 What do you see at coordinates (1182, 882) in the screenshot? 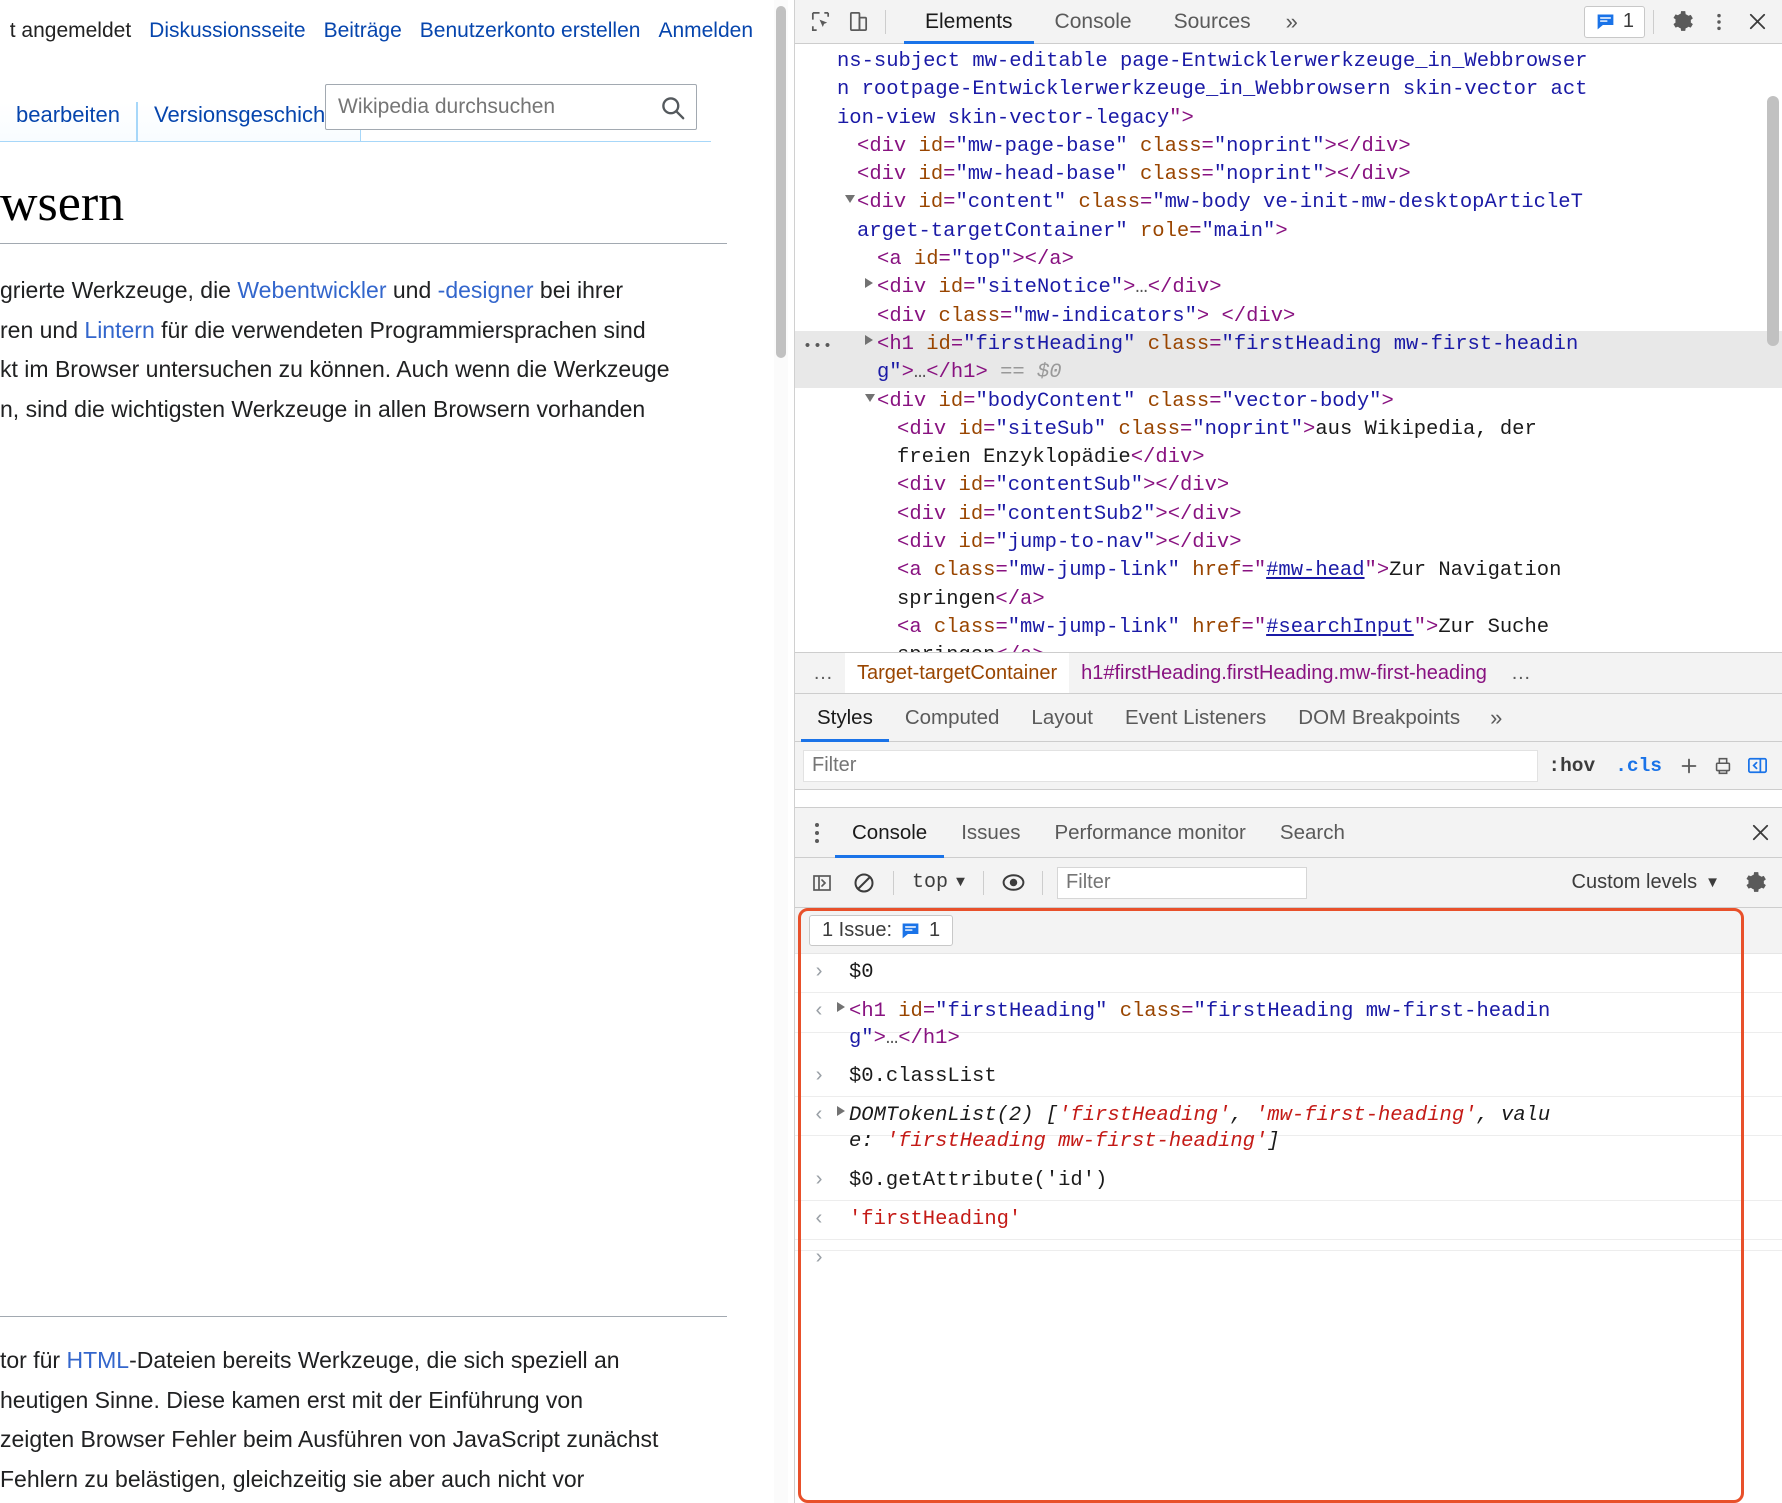
I see `console-filter-input` at bounding box center [1182, 882].